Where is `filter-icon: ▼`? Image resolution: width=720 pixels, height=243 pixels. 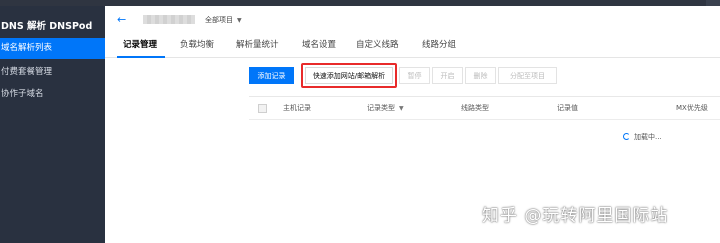
filter-icon: ▼ is located at coordinates (401, 108).